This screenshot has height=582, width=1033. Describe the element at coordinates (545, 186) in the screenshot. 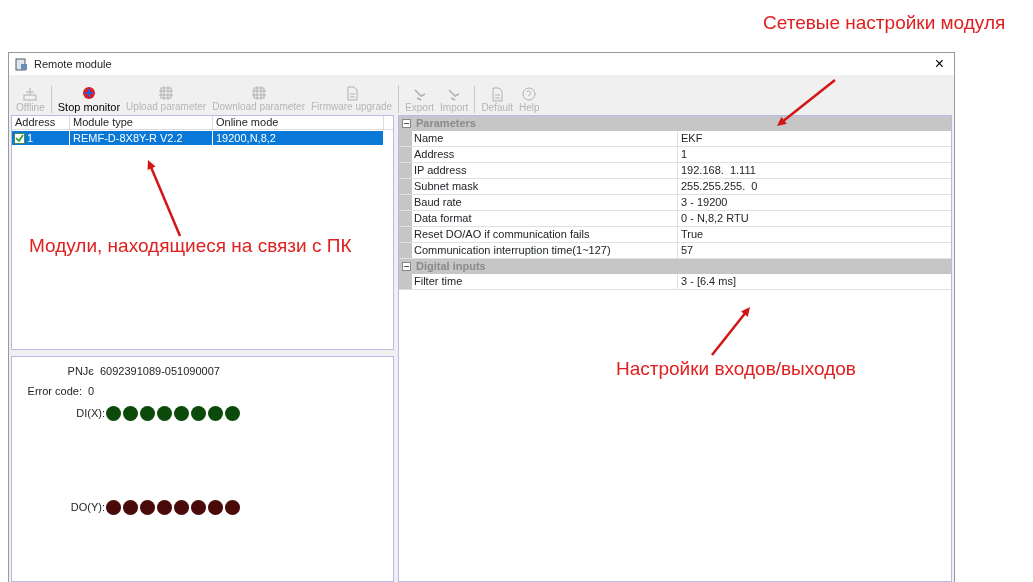

I see `property-name: Subnet mask` at that location.